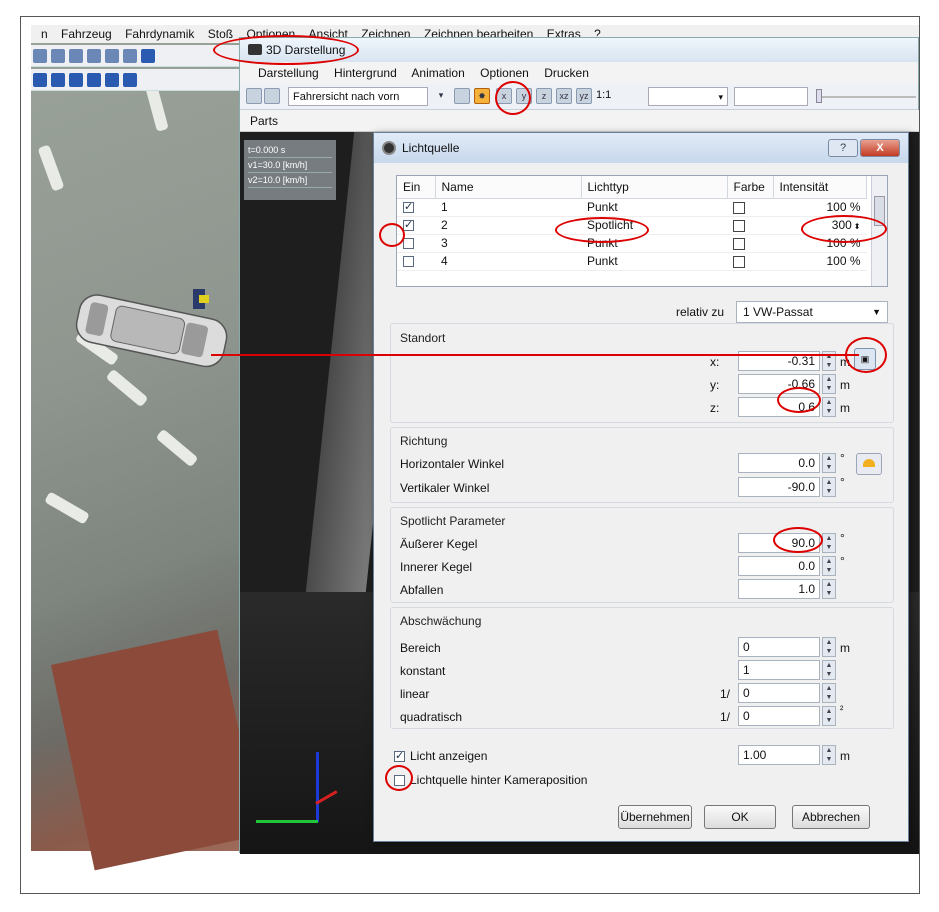  Describe the element at coordinates (317, 787) in the screenshot. I see `axis-y-indicator` at that location.